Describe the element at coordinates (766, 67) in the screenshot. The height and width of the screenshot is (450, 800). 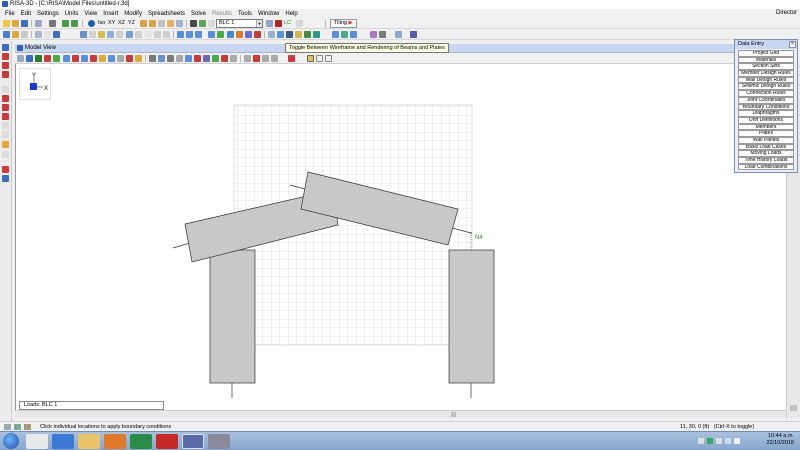
I see `data-entry-section-sets: Section Sets` at that location.